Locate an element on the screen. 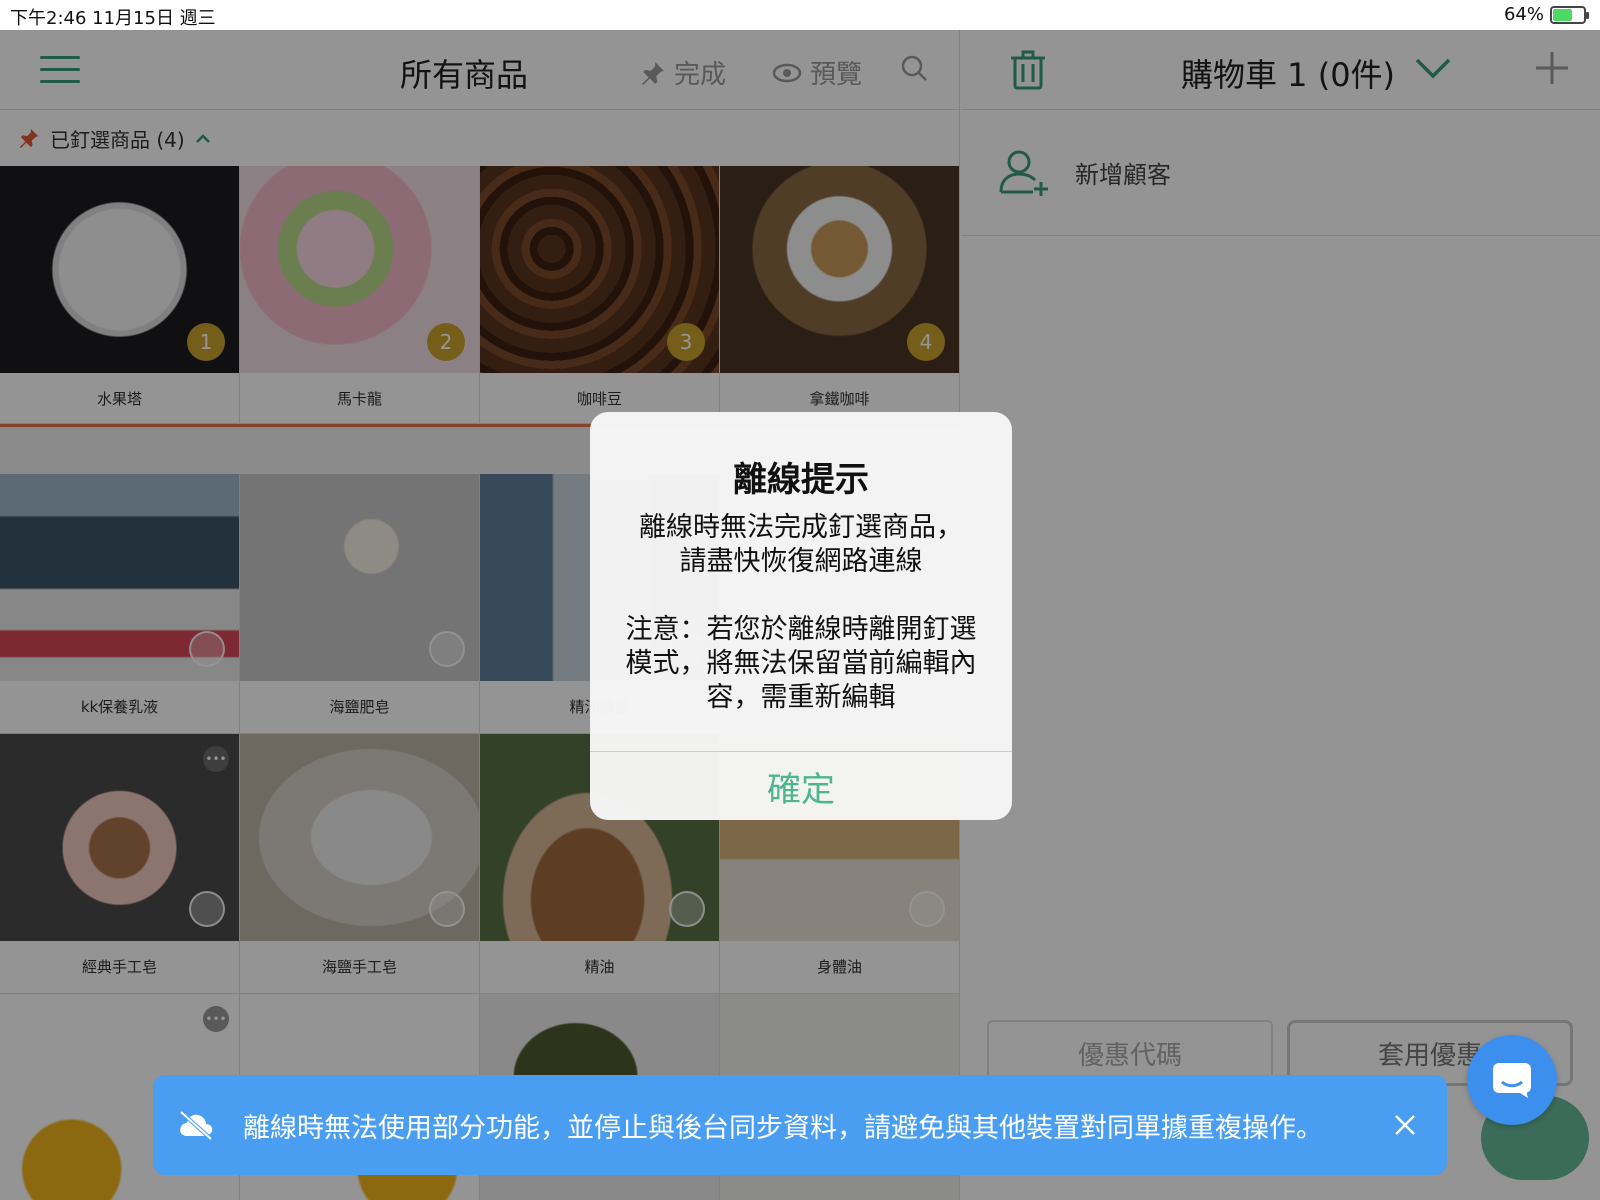 The height and width of the screenshot is (1200, 1600). close-icon is located at coordinates (1405, 1125).